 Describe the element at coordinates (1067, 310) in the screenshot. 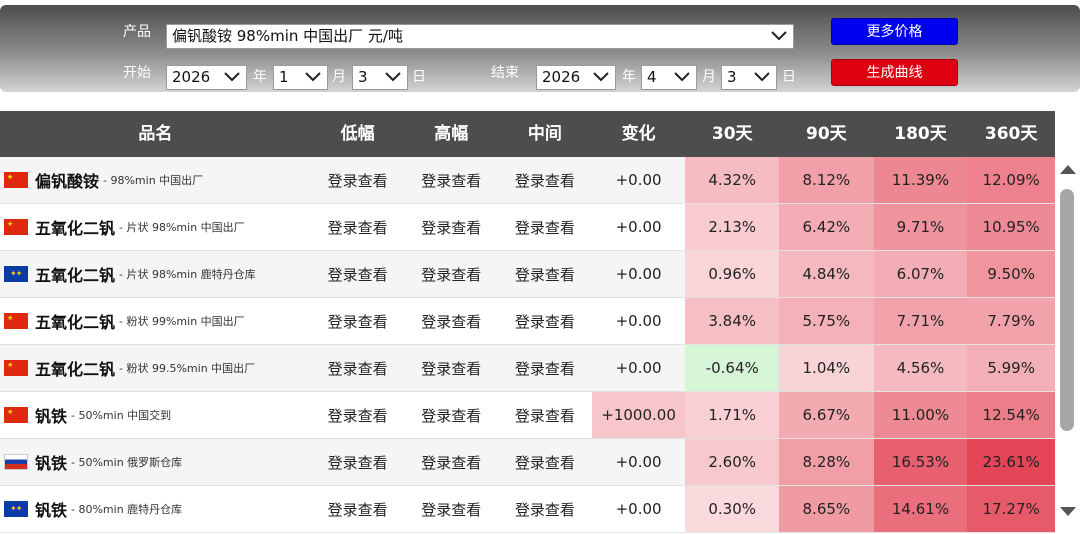

I see `scrollbar-thumb` at that location.